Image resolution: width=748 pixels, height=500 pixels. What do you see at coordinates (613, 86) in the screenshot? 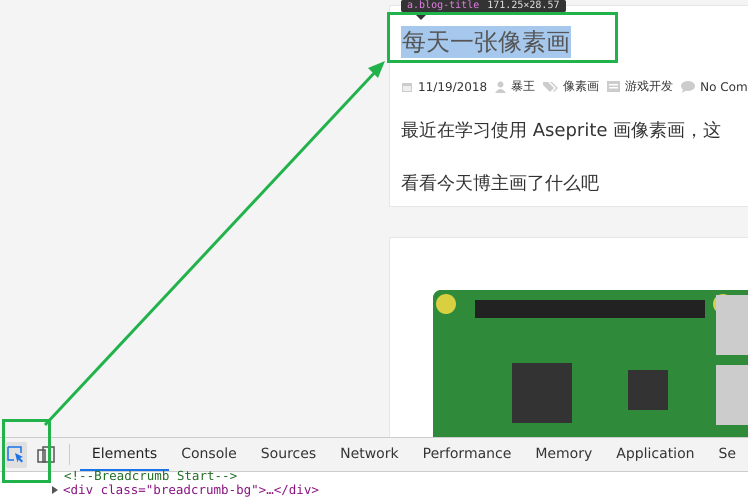
I see `list-icon` at bounding box center [613, 86].